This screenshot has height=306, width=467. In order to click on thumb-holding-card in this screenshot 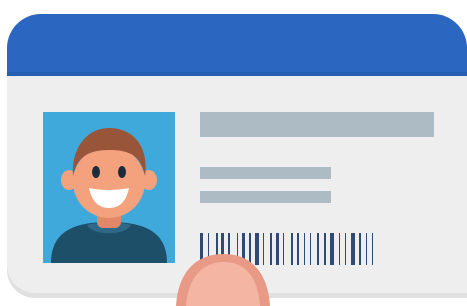, I will do `click(222, 276)`.